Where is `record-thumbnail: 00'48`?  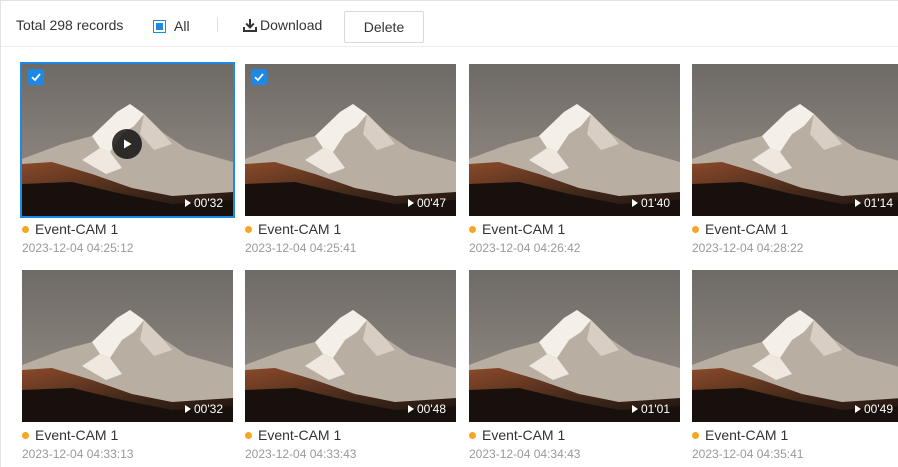
record-thumbnail: 00'48 is located at coordinates (350, 346).